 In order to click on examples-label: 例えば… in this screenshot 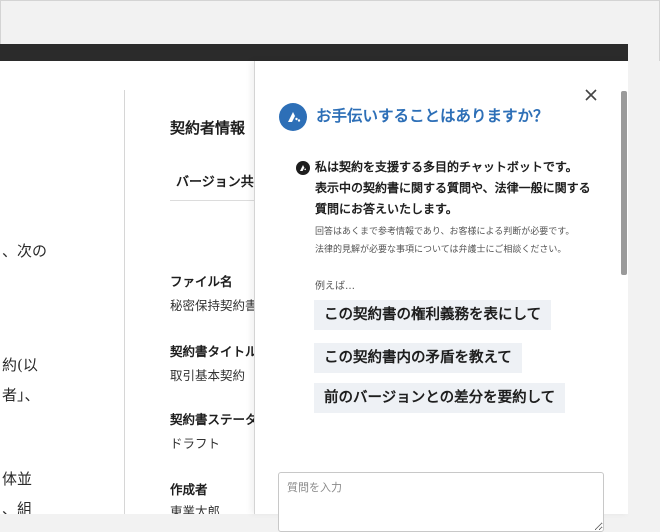, I will do `click(335, 286)`.